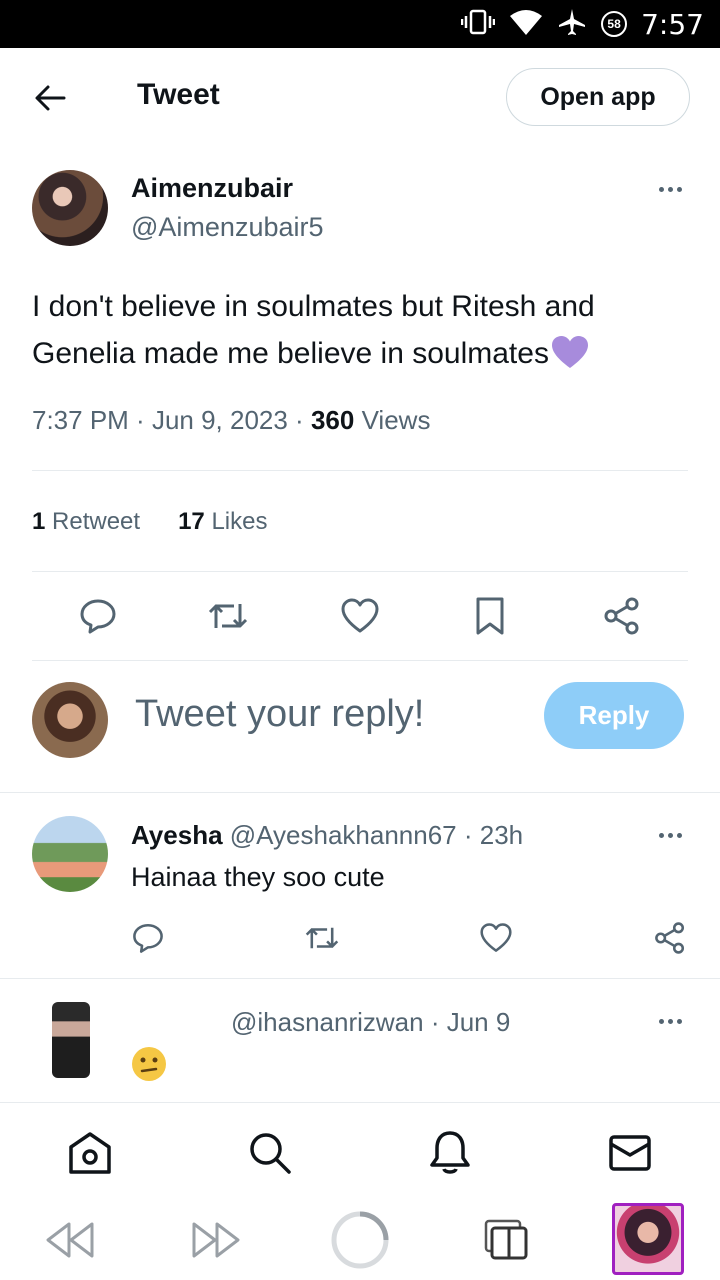 This screenshot has width=720, height=1280. Describe the element at coordinates (614, 24) in the screenshot. I see `battery-icon: 58` at that location.